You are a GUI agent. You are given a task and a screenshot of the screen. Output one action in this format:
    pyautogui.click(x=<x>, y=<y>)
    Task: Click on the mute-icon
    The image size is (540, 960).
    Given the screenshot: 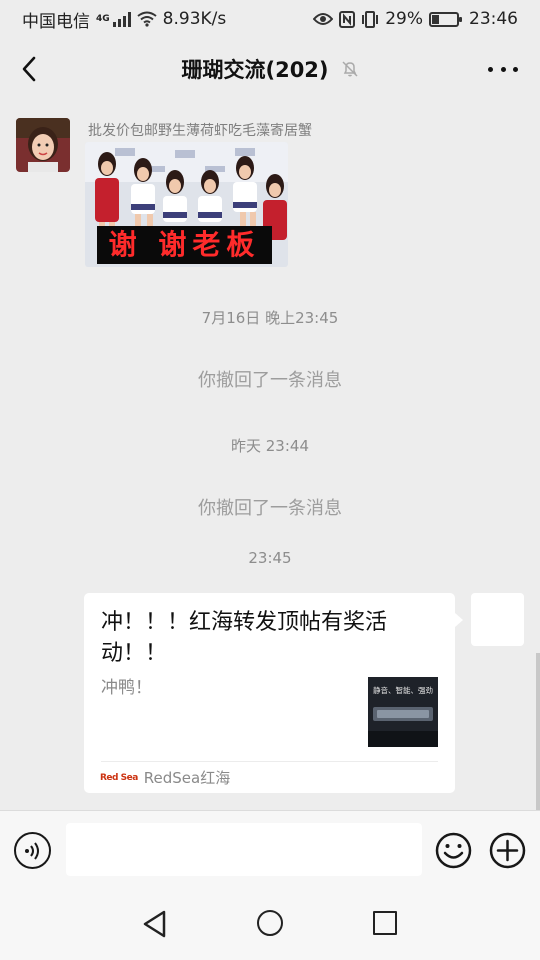 What is the action you would take?
    pyautogui.click(x=349, y=69)
    